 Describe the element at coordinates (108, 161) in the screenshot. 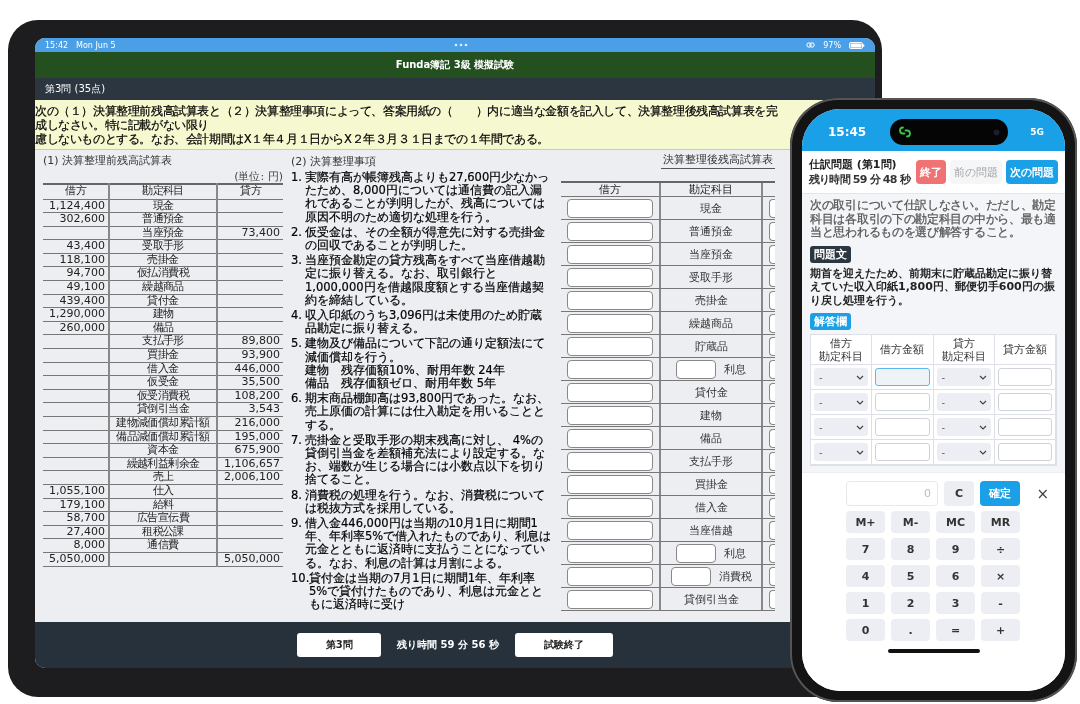

I see `table-title: (1) 決算整理前残高試算表` at that location.